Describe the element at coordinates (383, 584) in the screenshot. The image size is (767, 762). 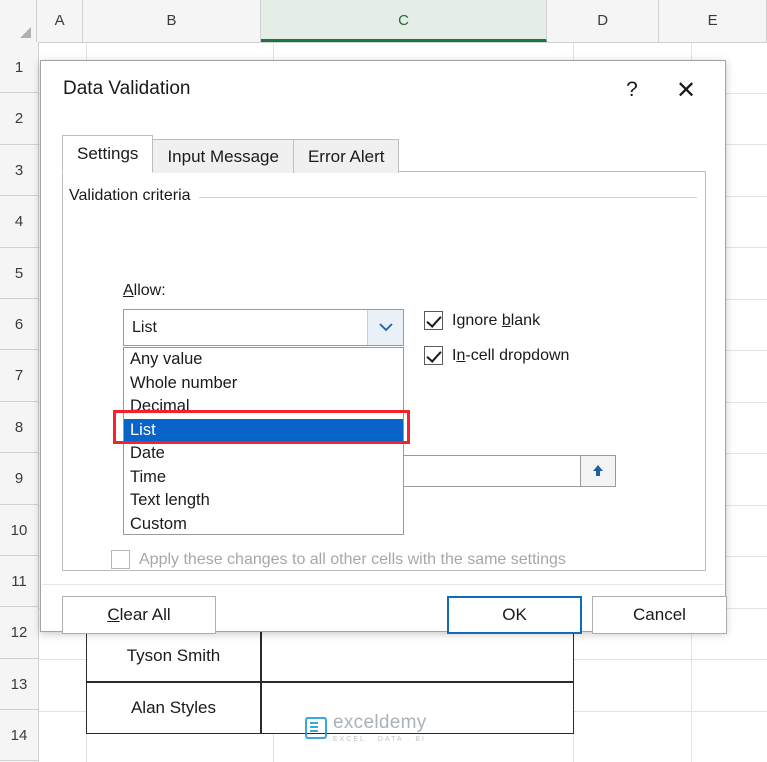
I see `footer-divider` at that location.